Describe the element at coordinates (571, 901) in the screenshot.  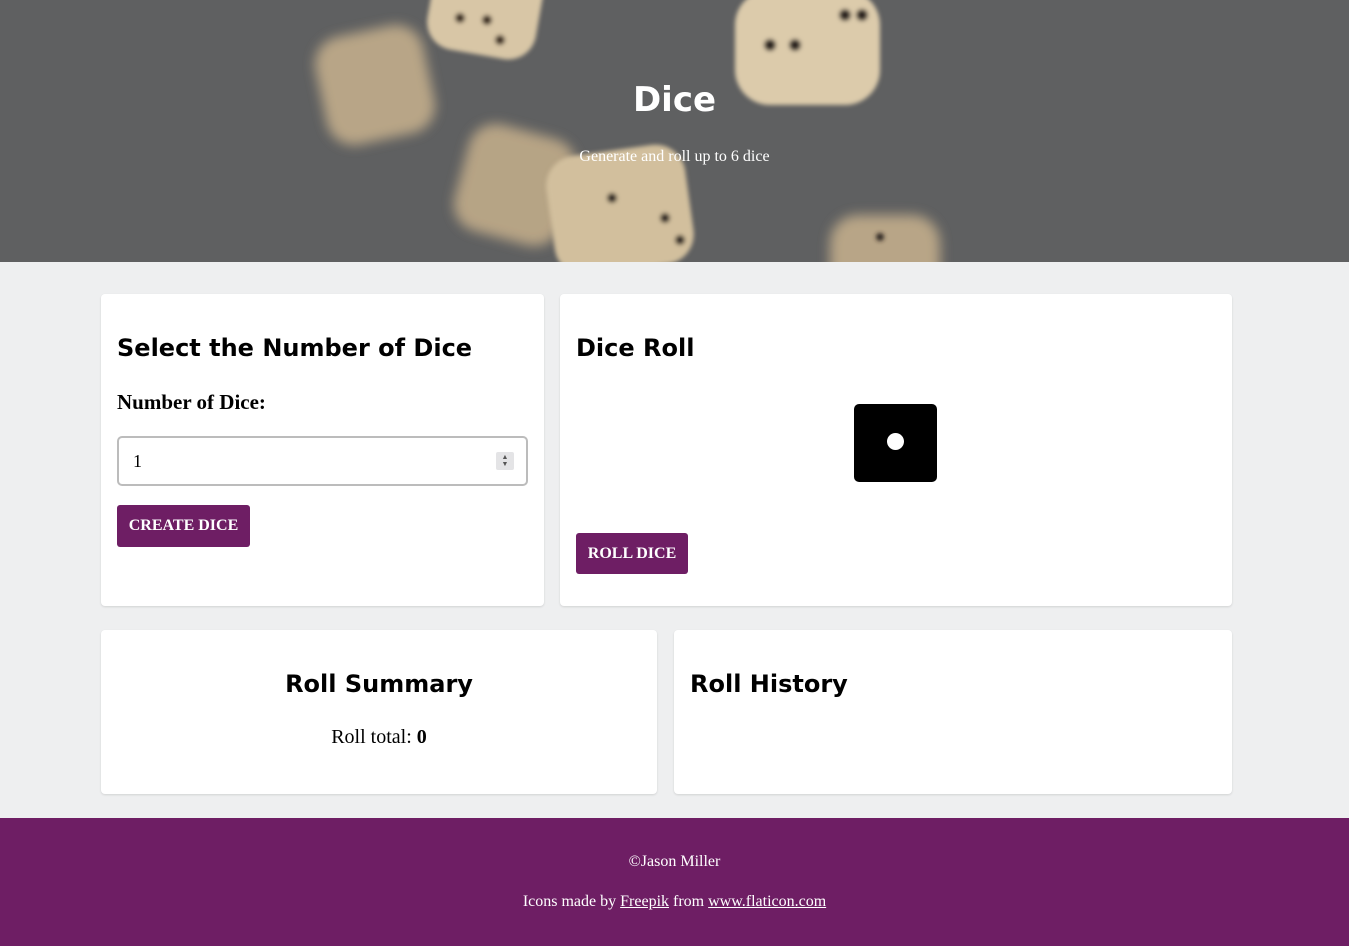
I see `credit-prefix: Icons made by` at that location.